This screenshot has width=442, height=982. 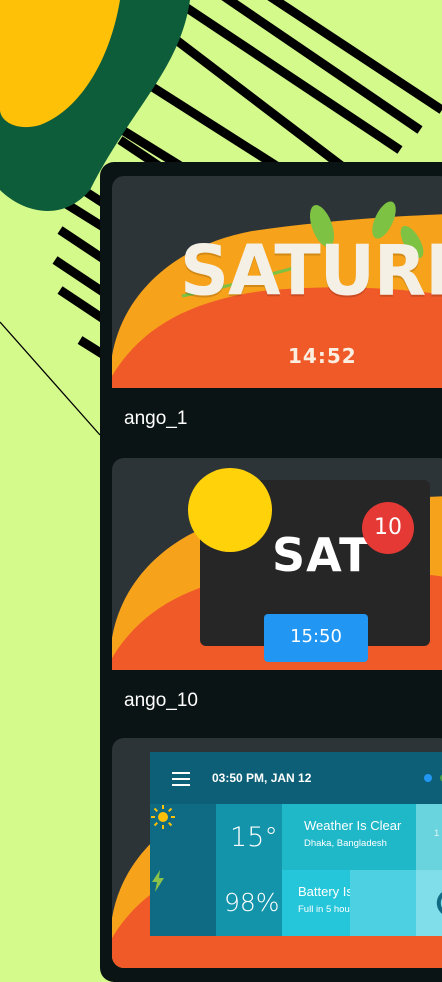 What do you see at coordinates (429, 837) in the screenshot?
I see `weather-extra-cell: 1` at bounding box center [429, 837].